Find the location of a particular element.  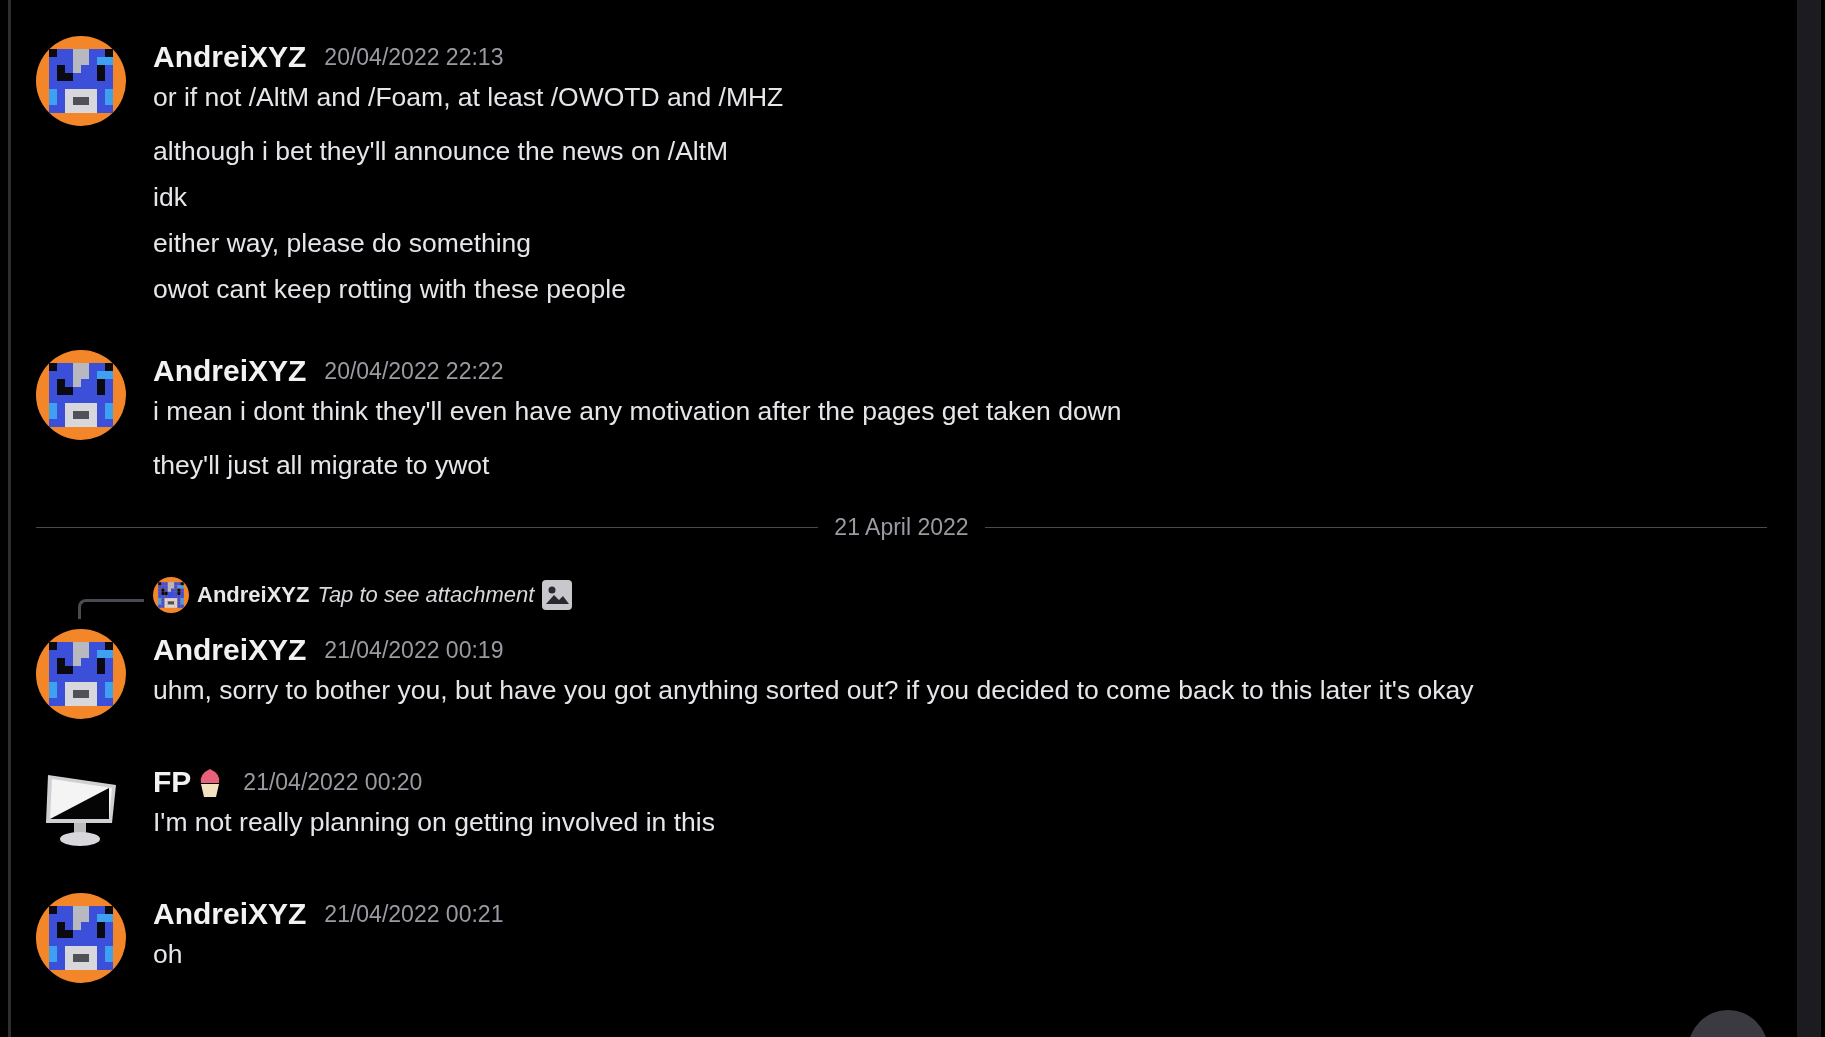

message-text: oh is located at coordinates (168, 954).